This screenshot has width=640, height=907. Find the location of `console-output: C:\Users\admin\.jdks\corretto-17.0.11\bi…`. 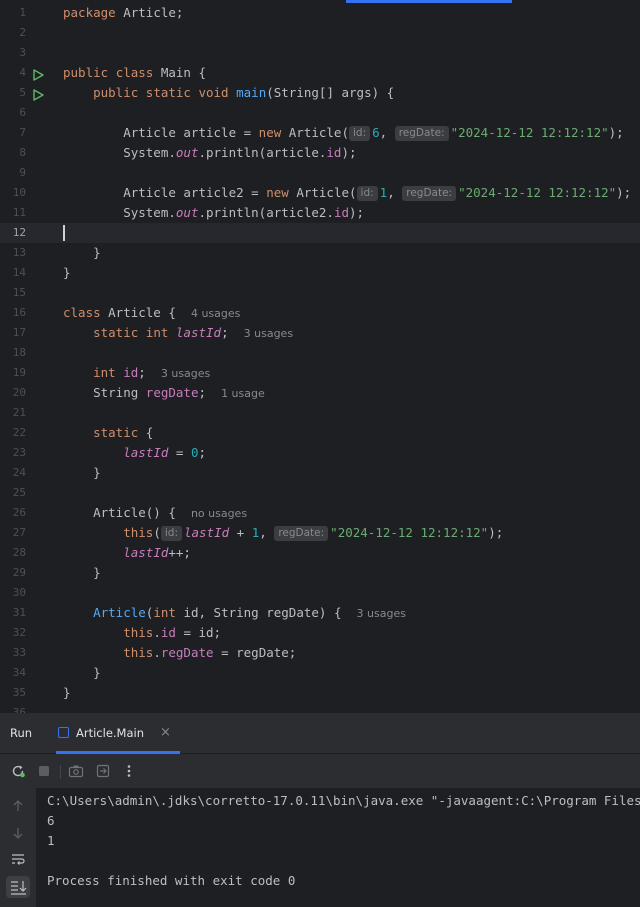

console-output: C:\Users\admin\.jdks\corretto-17.0.11\bi… is located at coordinates (338, 847).